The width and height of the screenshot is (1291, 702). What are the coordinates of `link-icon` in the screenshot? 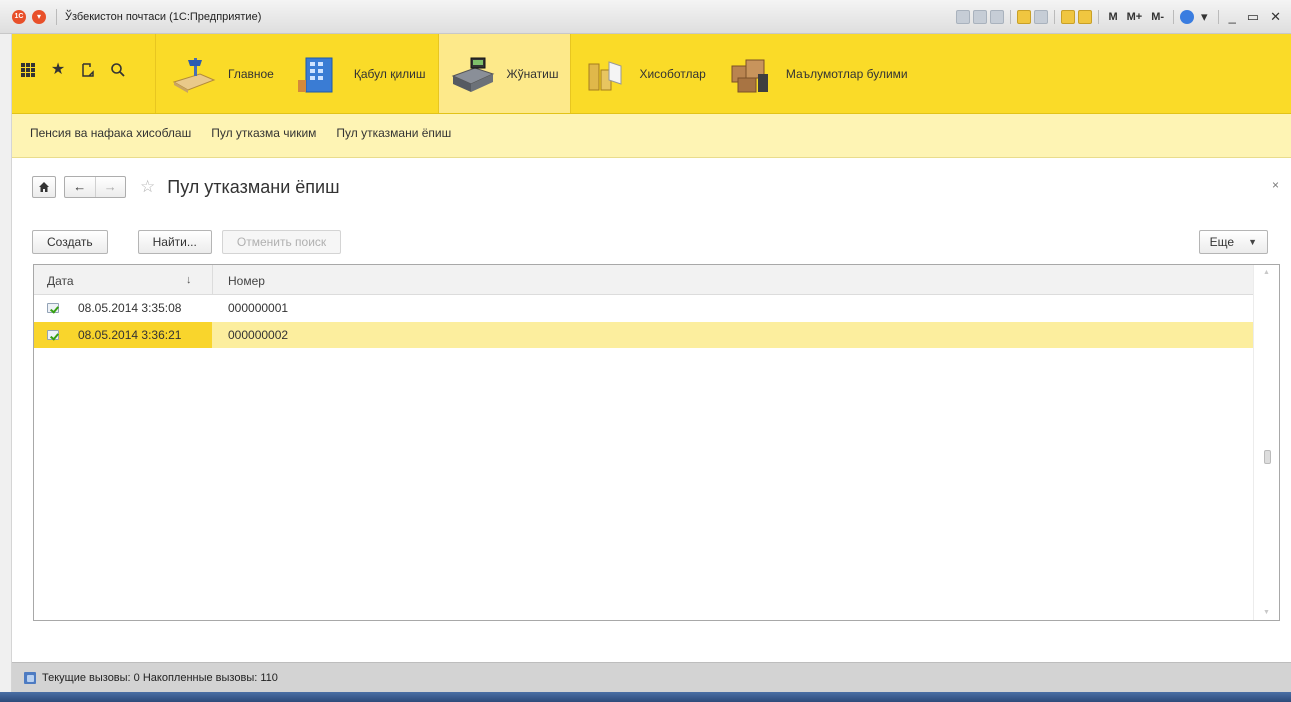 It's located at (1041, 17).